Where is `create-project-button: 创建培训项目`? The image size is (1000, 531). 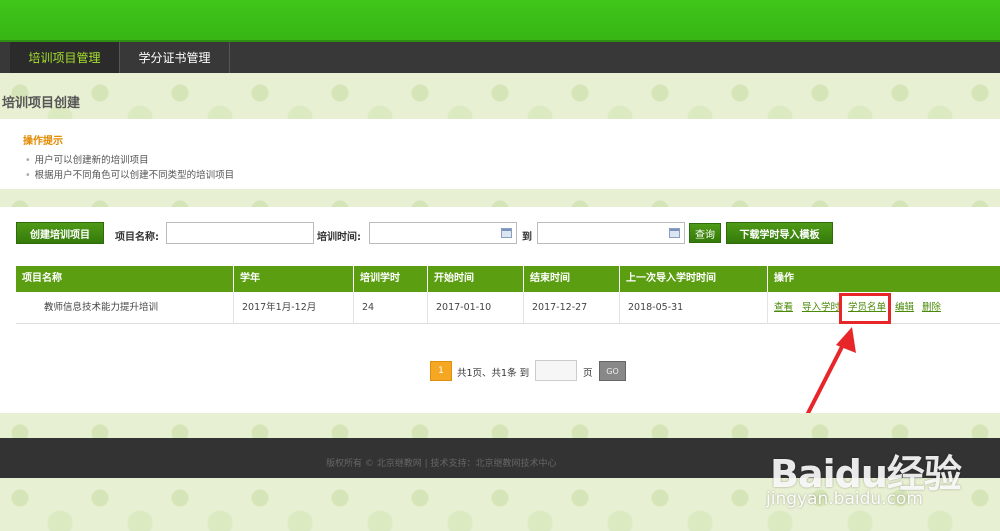
create-project-button: 创建培训项目 is located at coordinates (60, 233).